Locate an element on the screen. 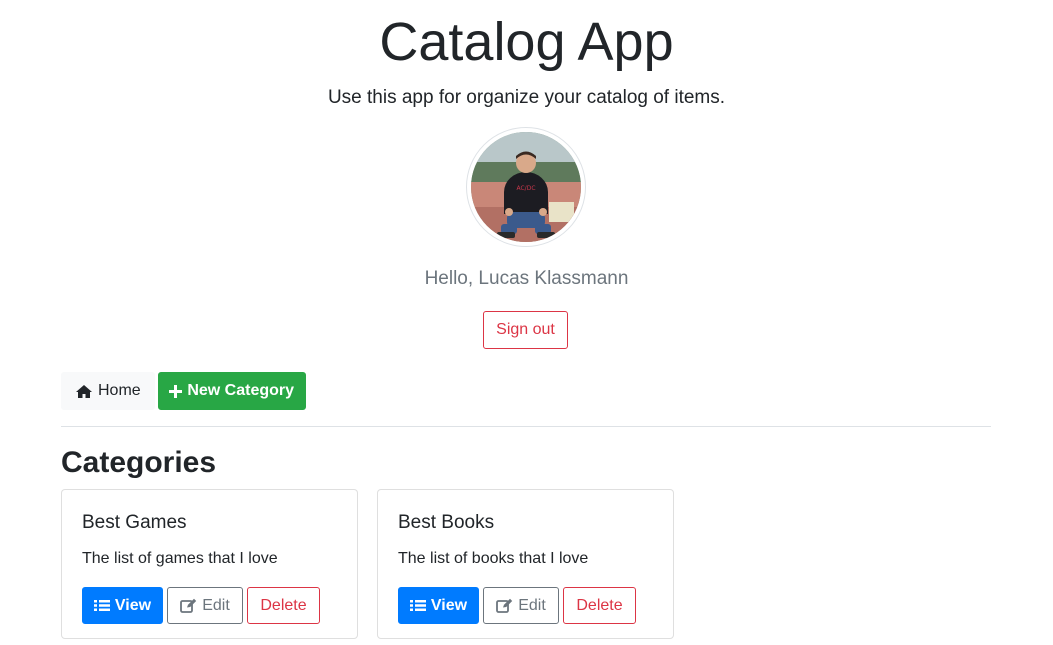  sign-out-button: Sign out is located at coordinates (525, 330).